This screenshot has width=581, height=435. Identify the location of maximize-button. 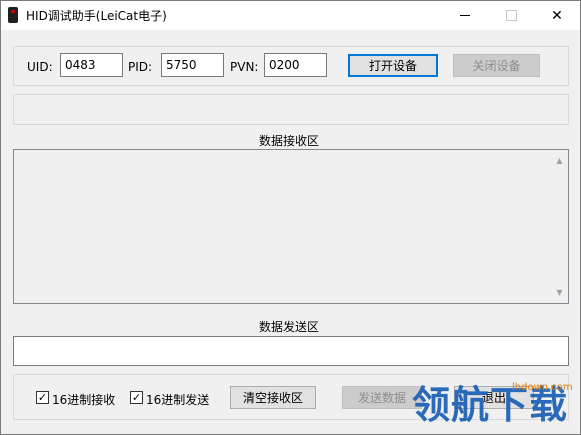
(511, 15).